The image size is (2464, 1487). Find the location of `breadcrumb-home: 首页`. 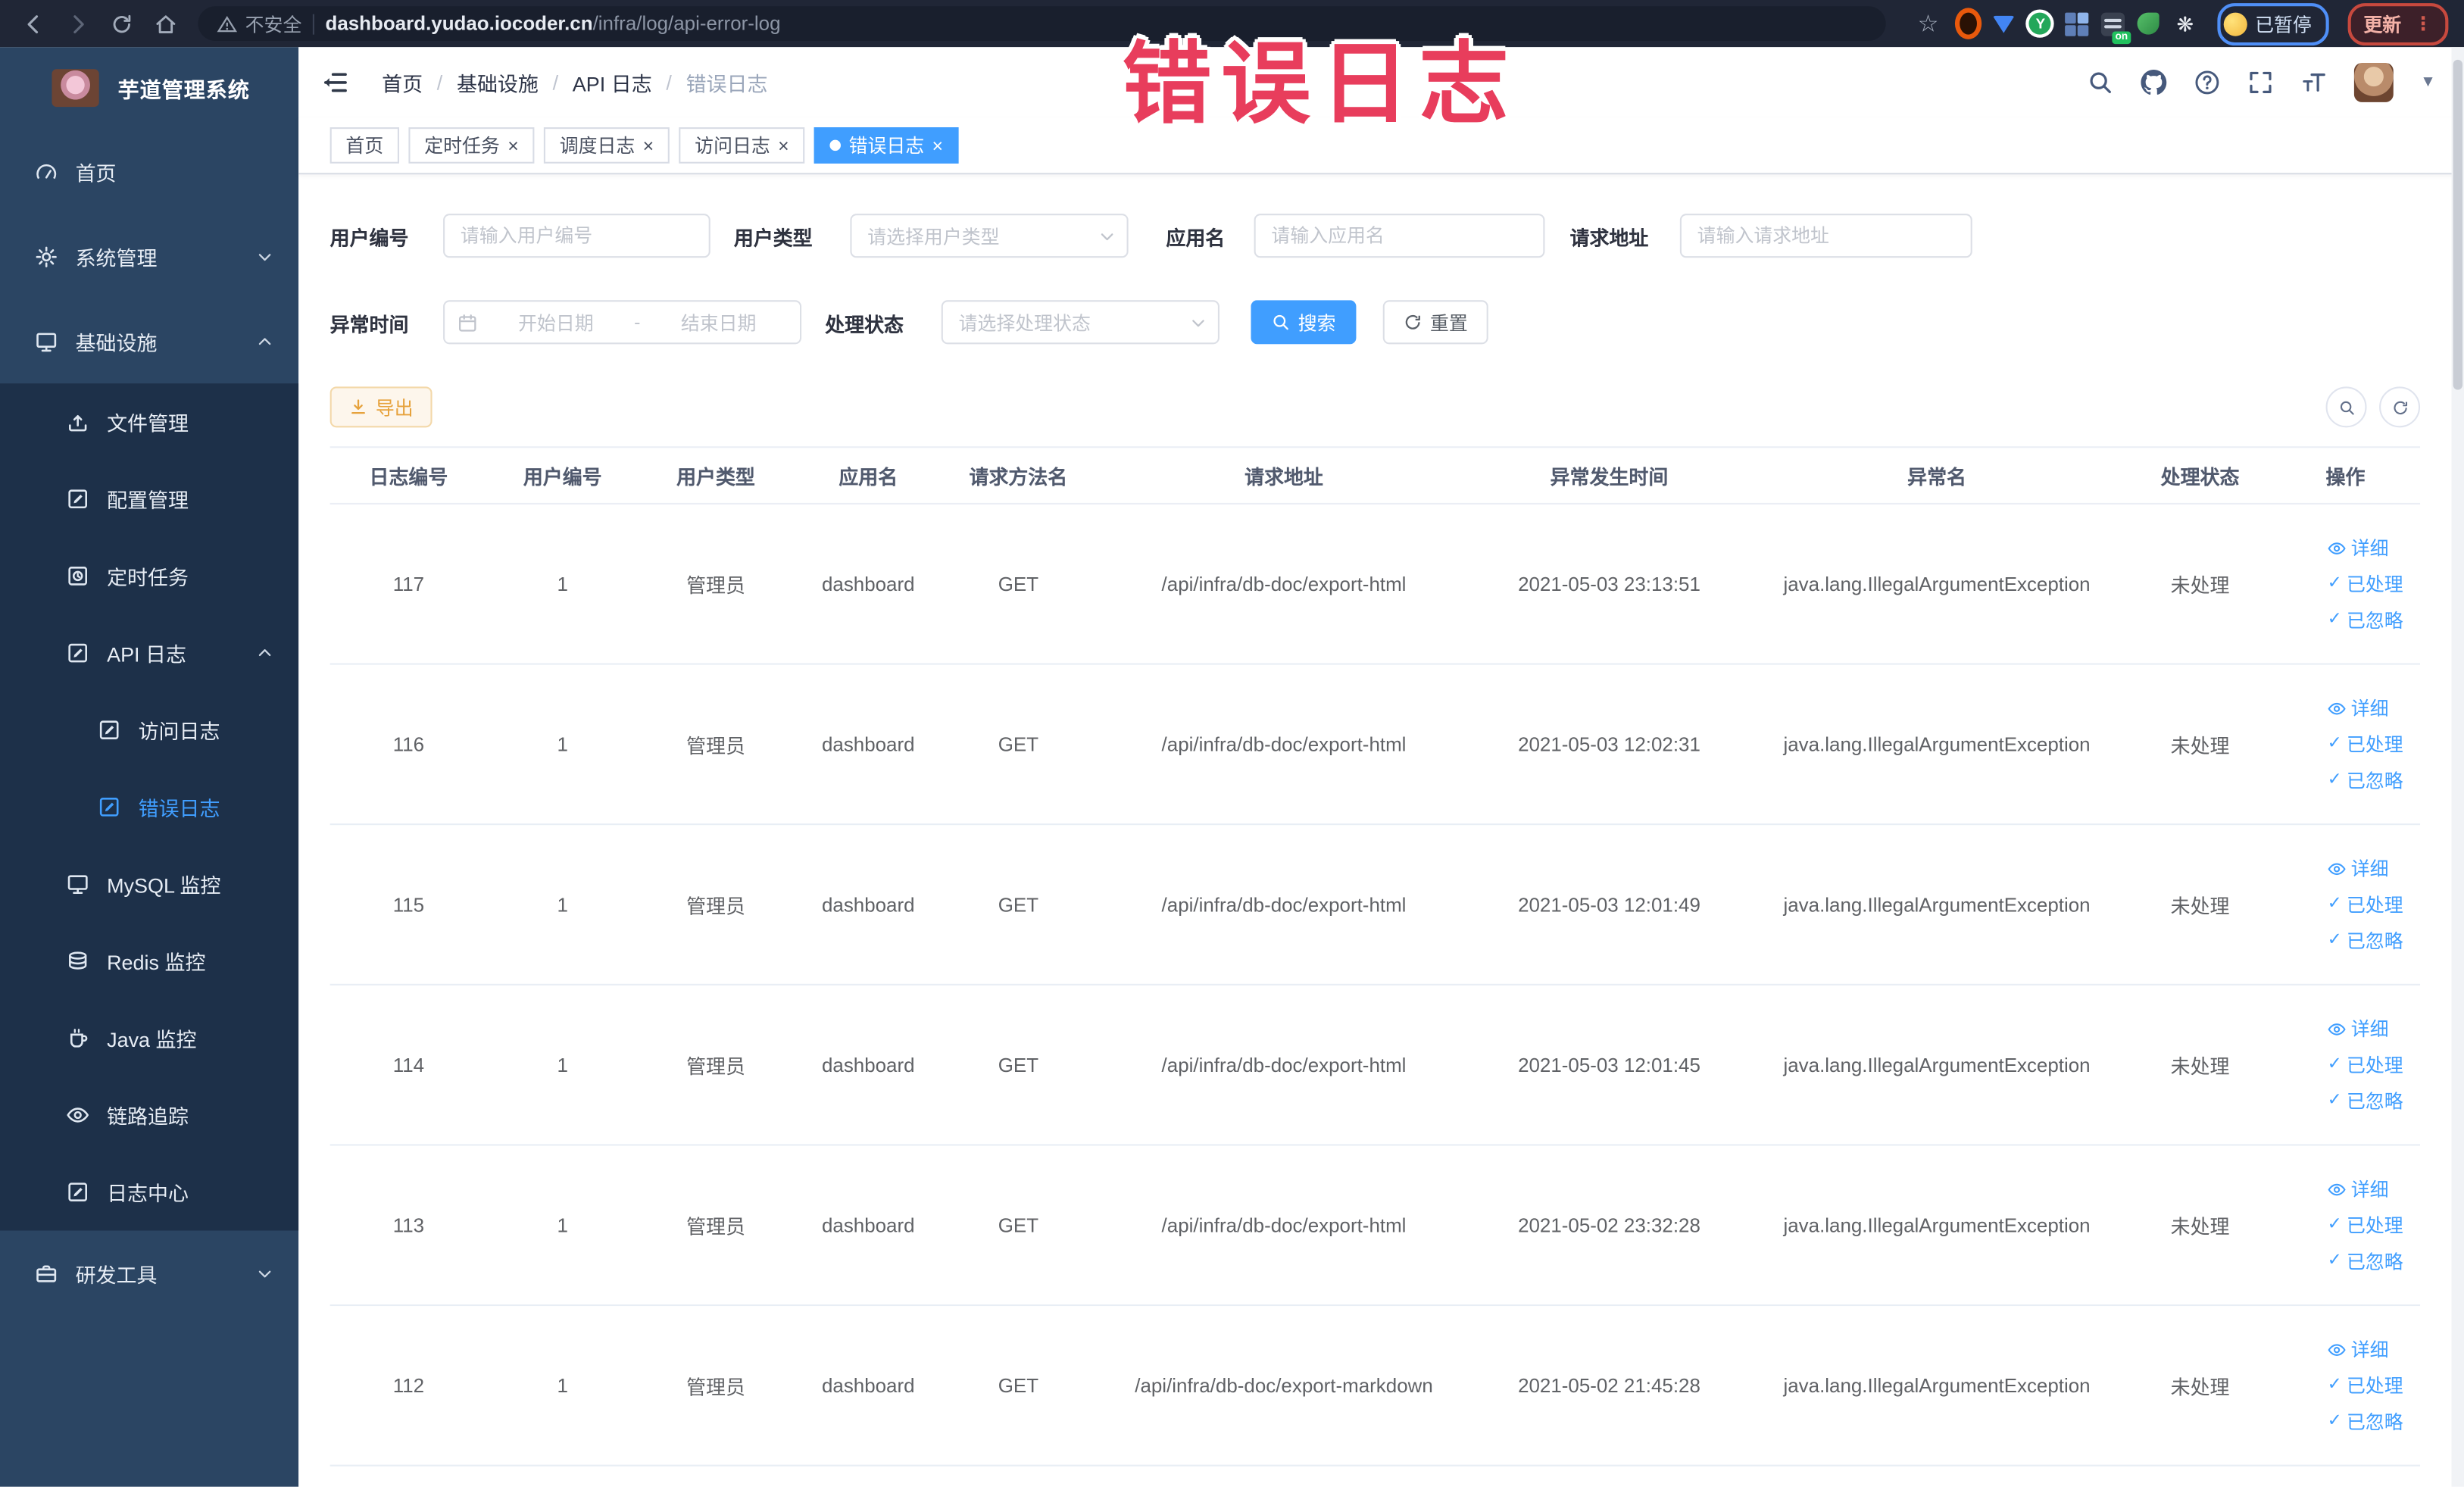

breadcrumb-home: 首页 is located at coordinates (402, 82).